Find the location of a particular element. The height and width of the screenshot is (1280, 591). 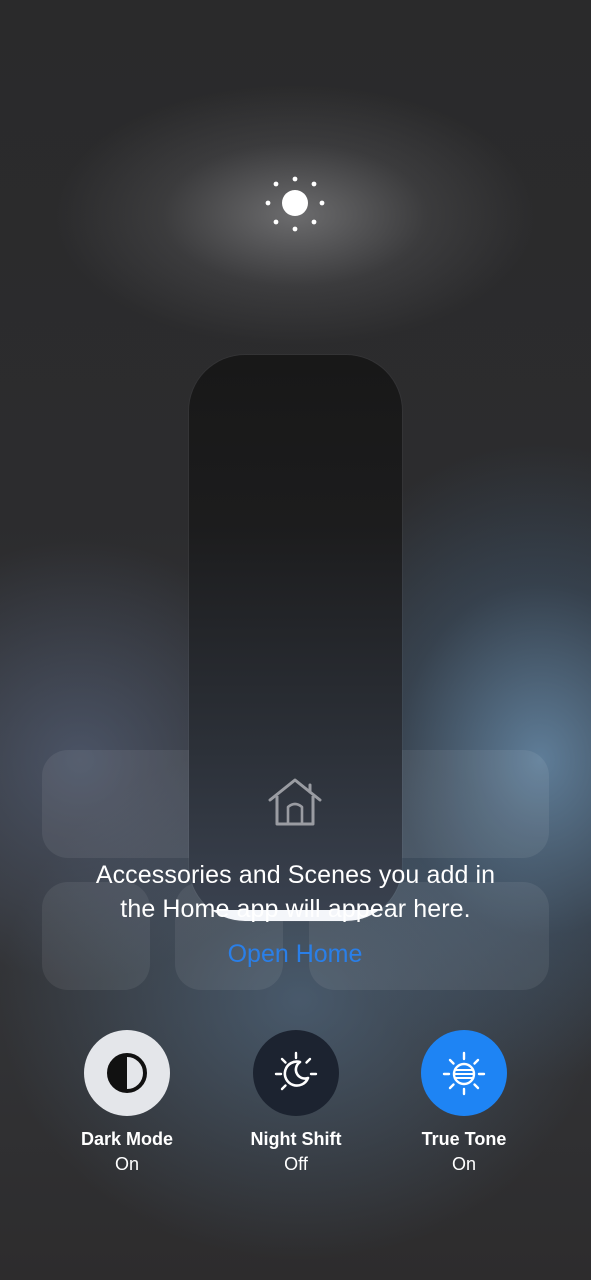

dark-mode-button is located at coordinates (127, 1073).